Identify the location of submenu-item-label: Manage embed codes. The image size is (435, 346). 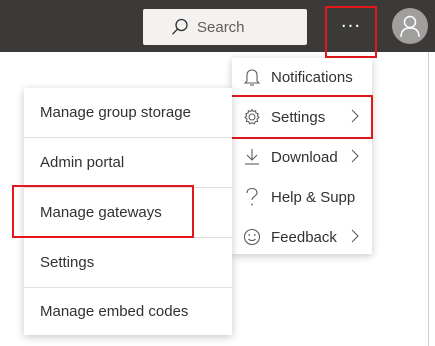
(114, 311).